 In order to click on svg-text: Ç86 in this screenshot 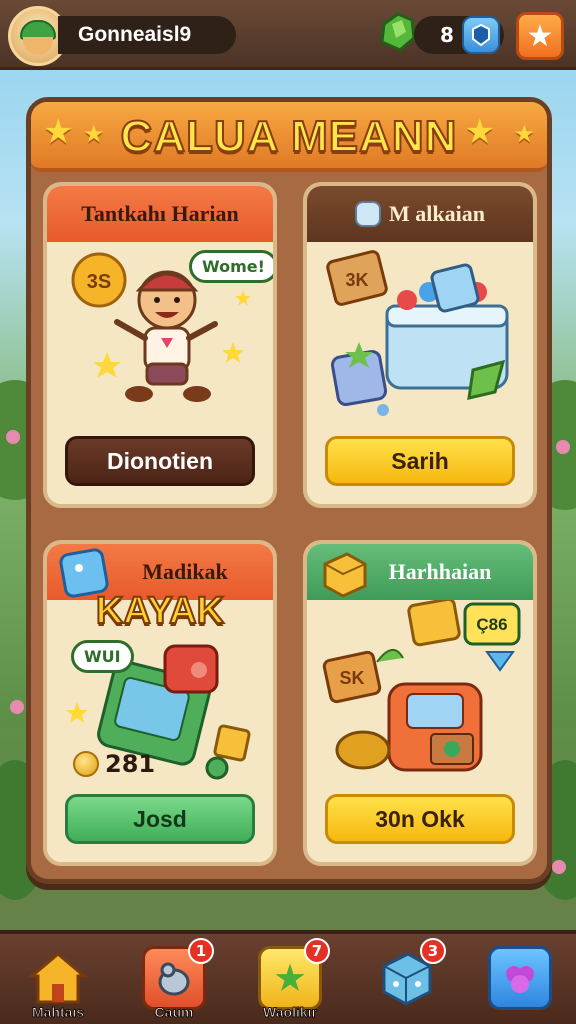, I will do `click(491, 624)`.